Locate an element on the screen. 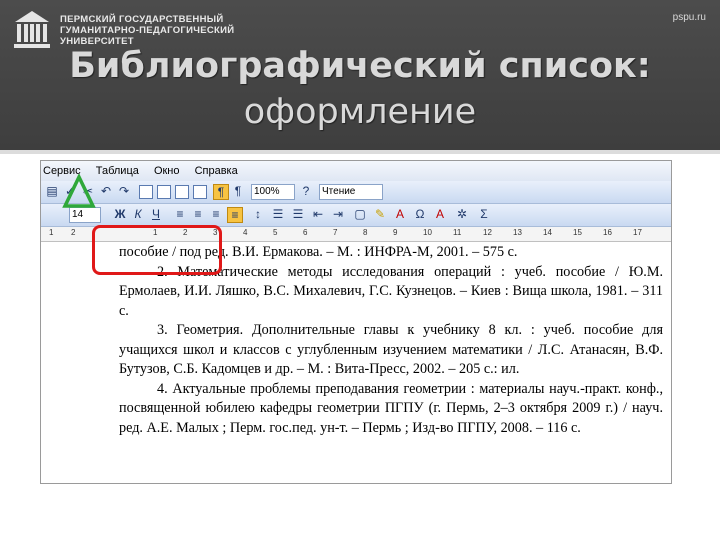 This screenshot has width=720, height=540. text-color-icon: A is located at coordinates (440, 214).